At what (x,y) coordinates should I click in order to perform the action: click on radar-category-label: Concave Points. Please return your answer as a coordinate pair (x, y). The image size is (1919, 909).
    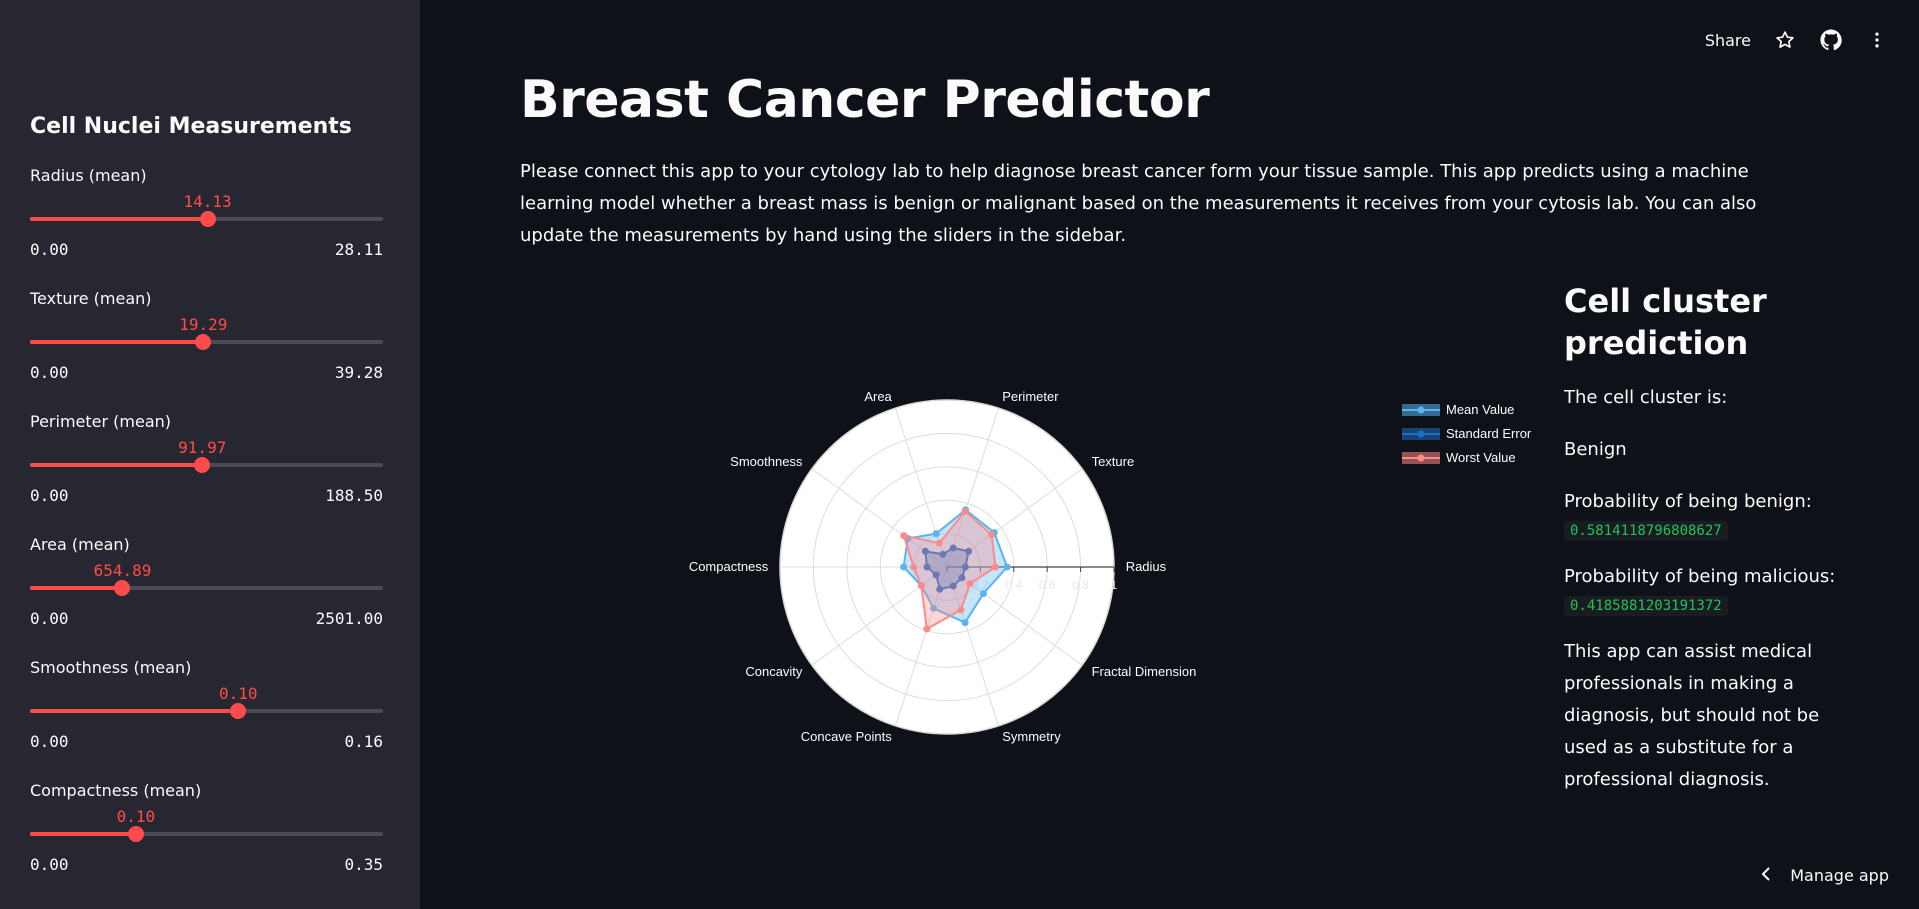
    Looking at the image, I should click on (847, 736).